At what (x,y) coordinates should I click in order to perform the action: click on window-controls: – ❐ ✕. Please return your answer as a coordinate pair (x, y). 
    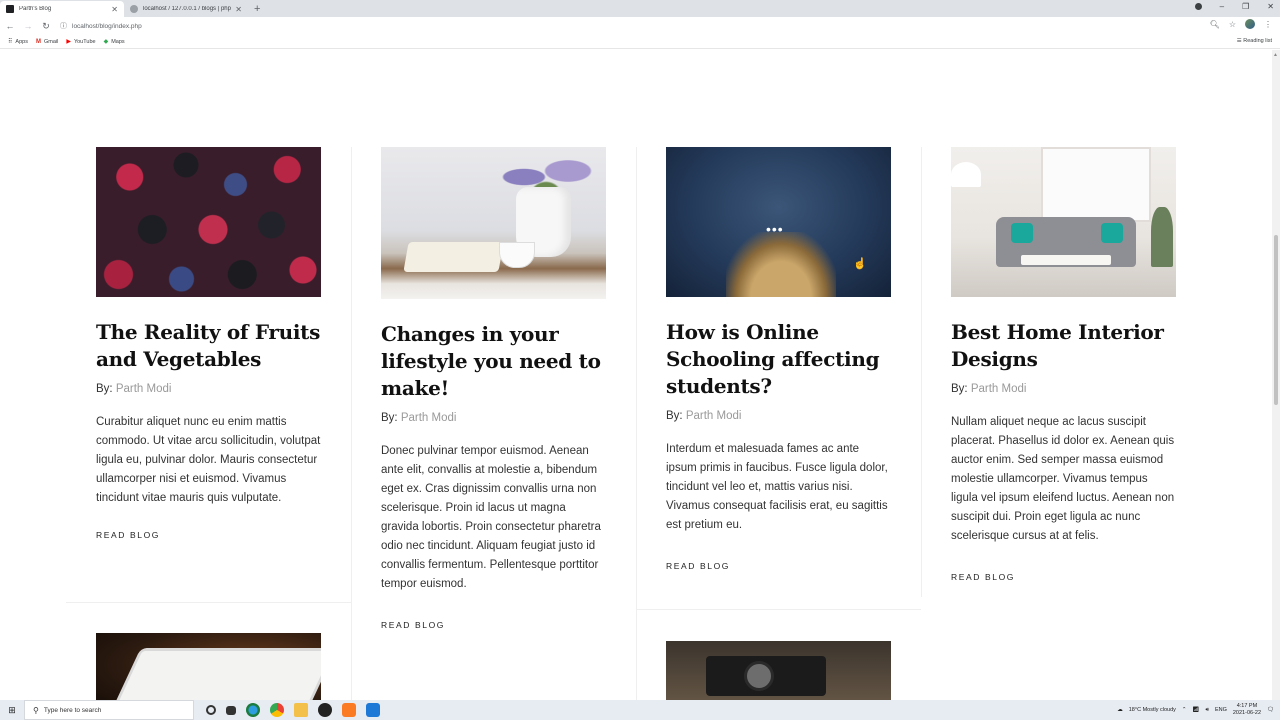
    Looking at the image, I should click on (1234, 6).